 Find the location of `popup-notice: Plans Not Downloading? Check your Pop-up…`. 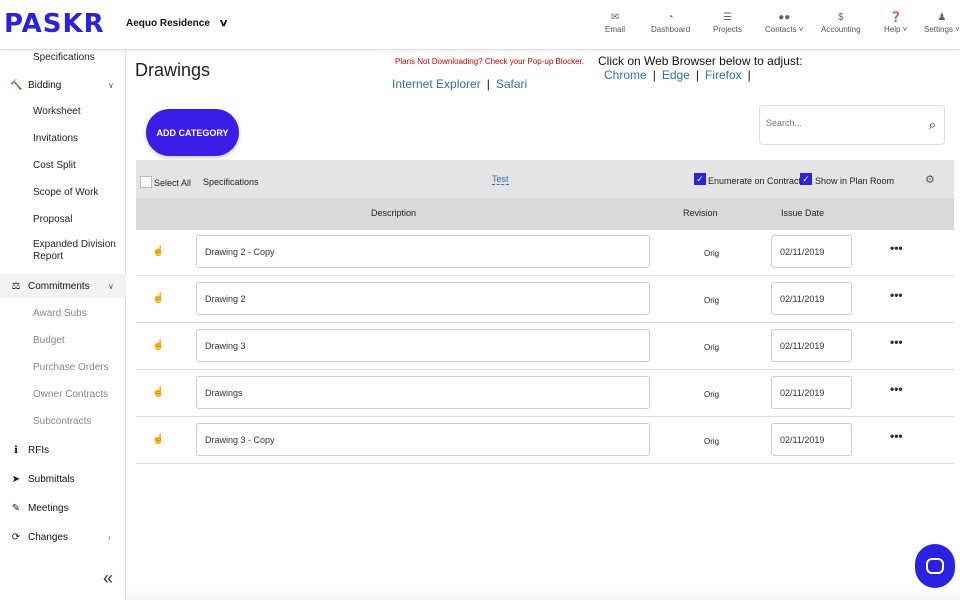

popup-notice: Plans Not Downloading? Check your Pop-up… is located at coordinates (489, 61).